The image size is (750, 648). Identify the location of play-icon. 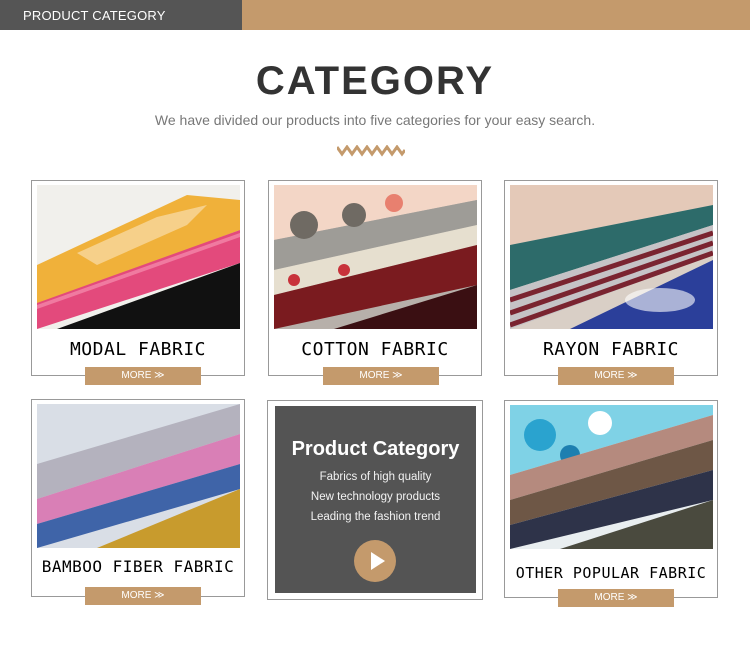
(378, 561).